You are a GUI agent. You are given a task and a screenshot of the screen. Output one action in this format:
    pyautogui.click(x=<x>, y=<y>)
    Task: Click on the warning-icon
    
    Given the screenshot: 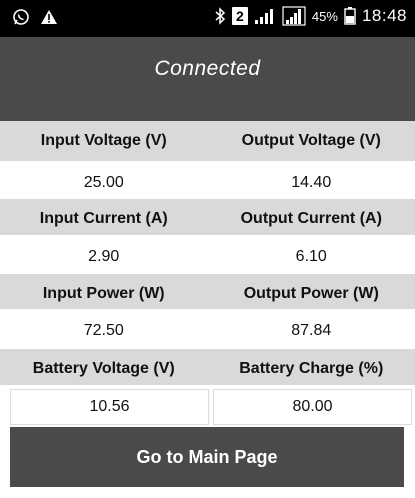 What is the action you would take?
    pyautogui.click(x=49, y=17)
    